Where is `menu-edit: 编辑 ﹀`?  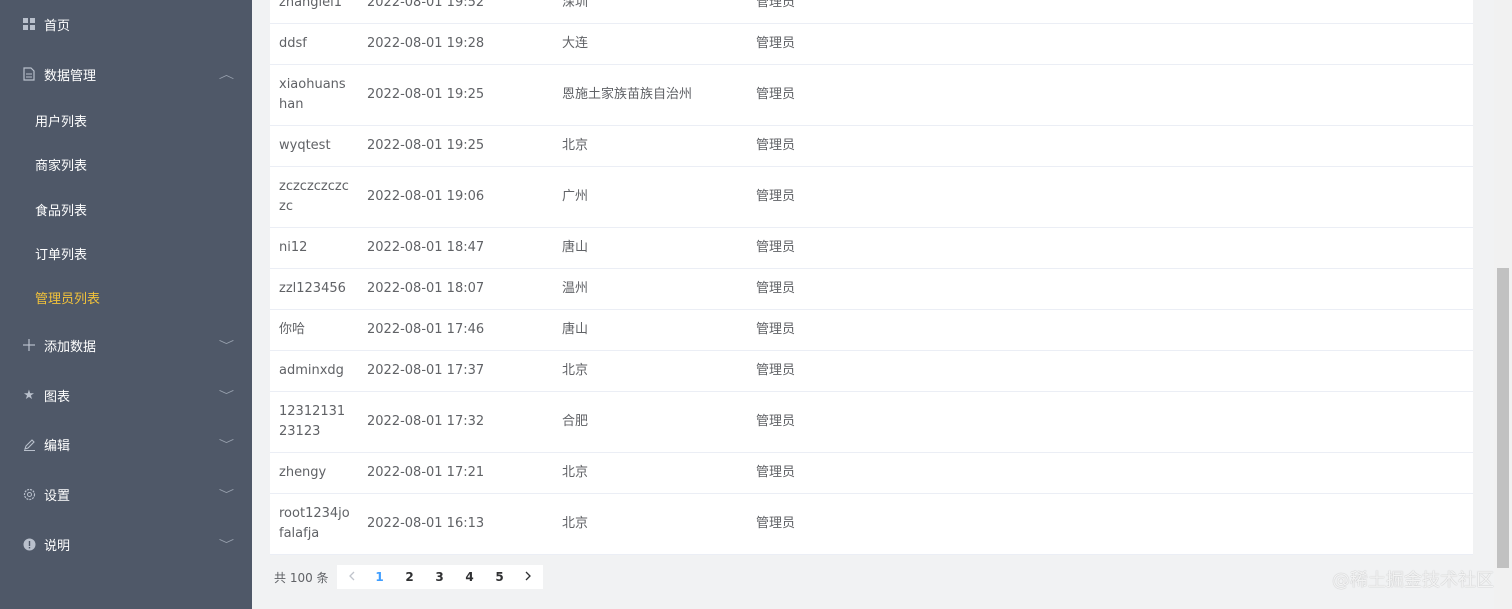 menu-edit: 编辑 ﹀ is located at coordinates (126, 444).